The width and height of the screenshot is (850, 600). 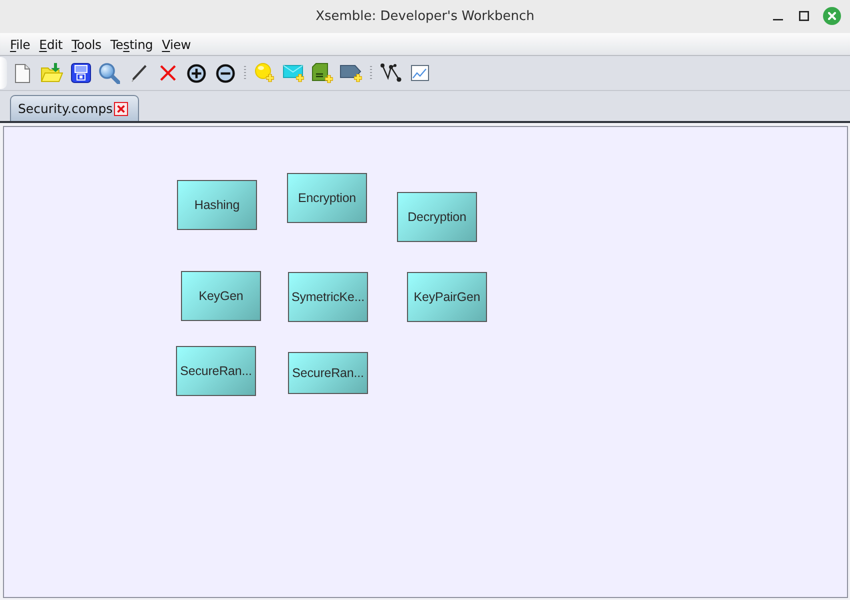 I want to click on maximize-icon, so click(x=804, y=16).